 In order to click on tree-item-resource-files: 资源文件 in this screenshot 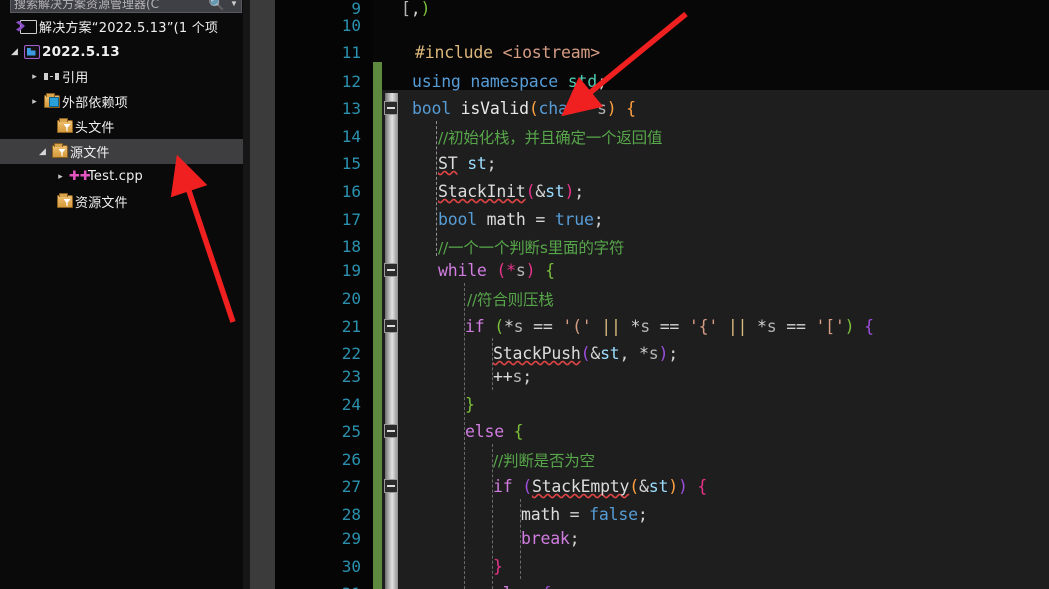, I will do `click(121, 201)`.